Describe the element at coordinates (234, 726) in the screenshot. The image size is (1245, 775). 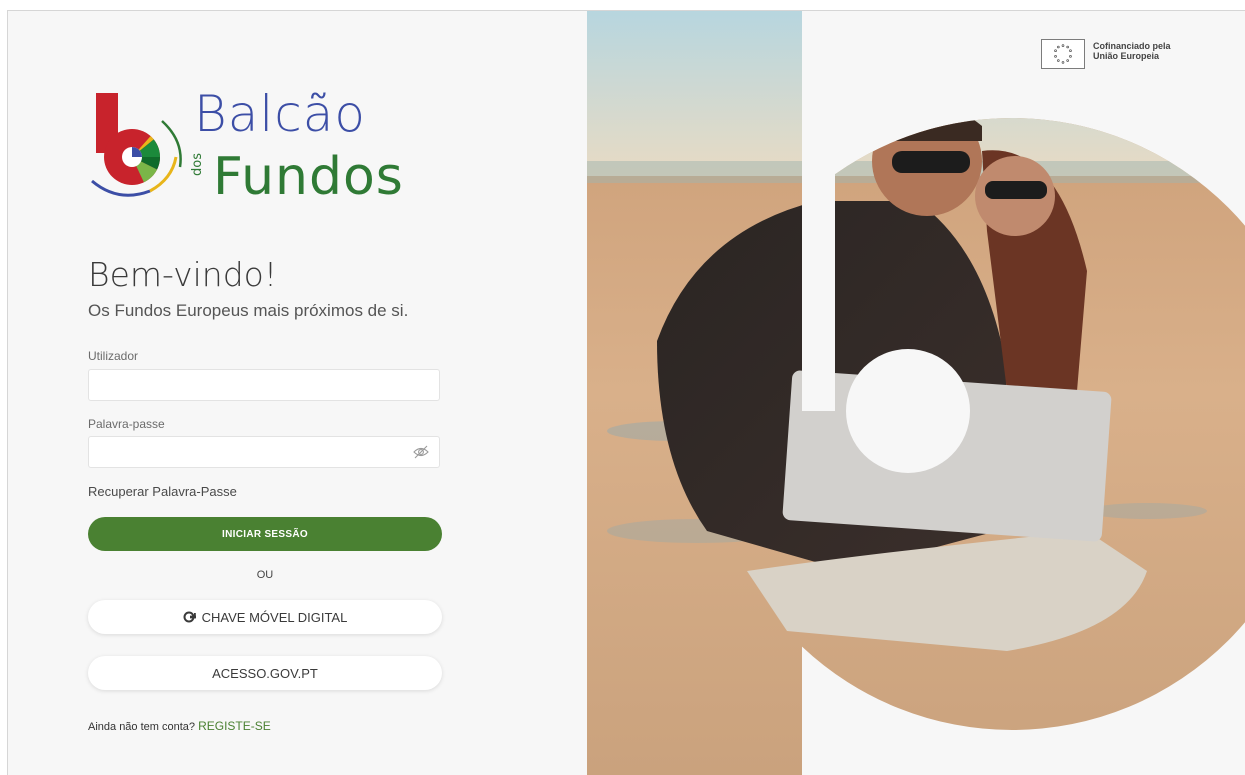
I see `register-link: REGISTE-SE` at that location.